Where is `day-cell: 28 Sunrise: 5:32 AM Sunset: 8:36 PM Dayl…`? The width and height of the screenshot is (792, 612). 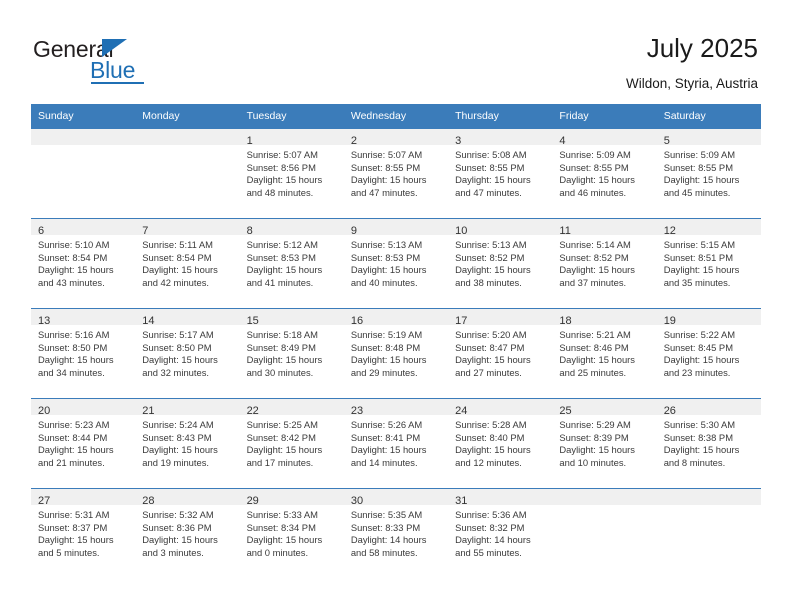 day-cell: 28 Sunrise: 5:32 AM Sunset: 8:36 PM Dayl… is located at coordinates (187, 533).